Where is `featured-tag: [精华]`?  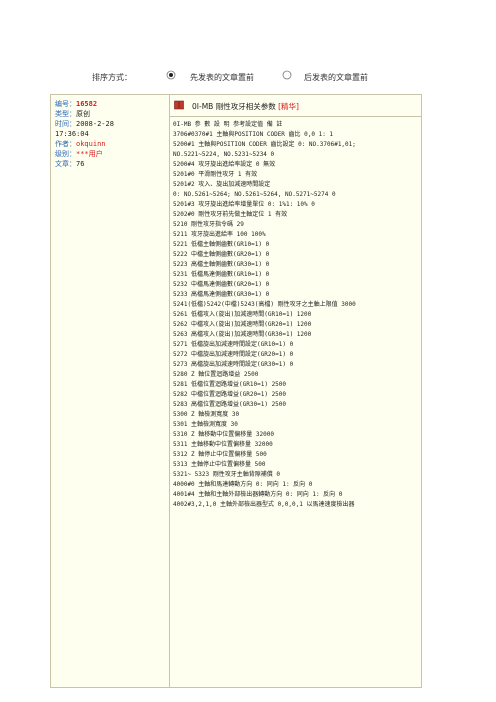
featured-tag: [精华] is located at coordinates (288, 106).